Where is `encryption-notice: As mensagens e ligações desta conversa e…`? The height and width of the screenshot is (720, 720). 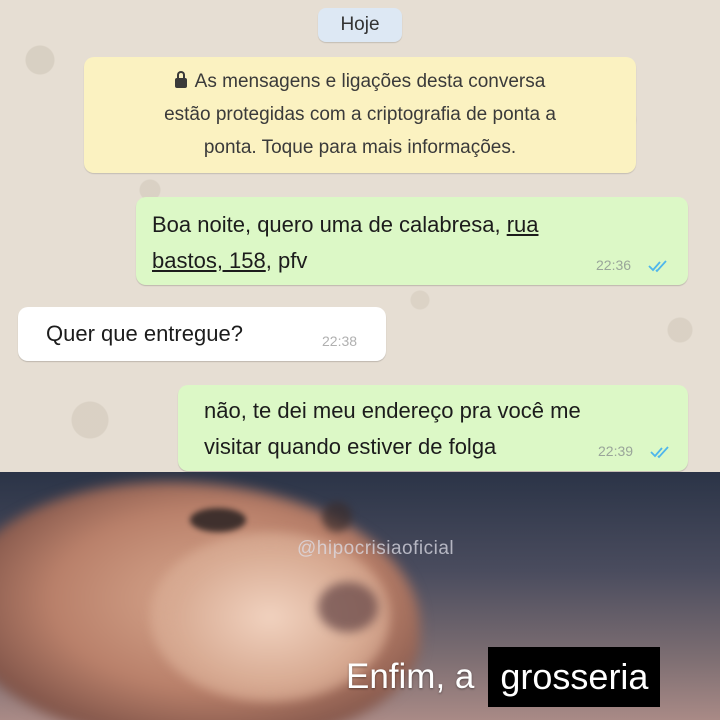
encryption-notice: As mensagens e ligações desta conversa e… is located at coordinates (360, 115).